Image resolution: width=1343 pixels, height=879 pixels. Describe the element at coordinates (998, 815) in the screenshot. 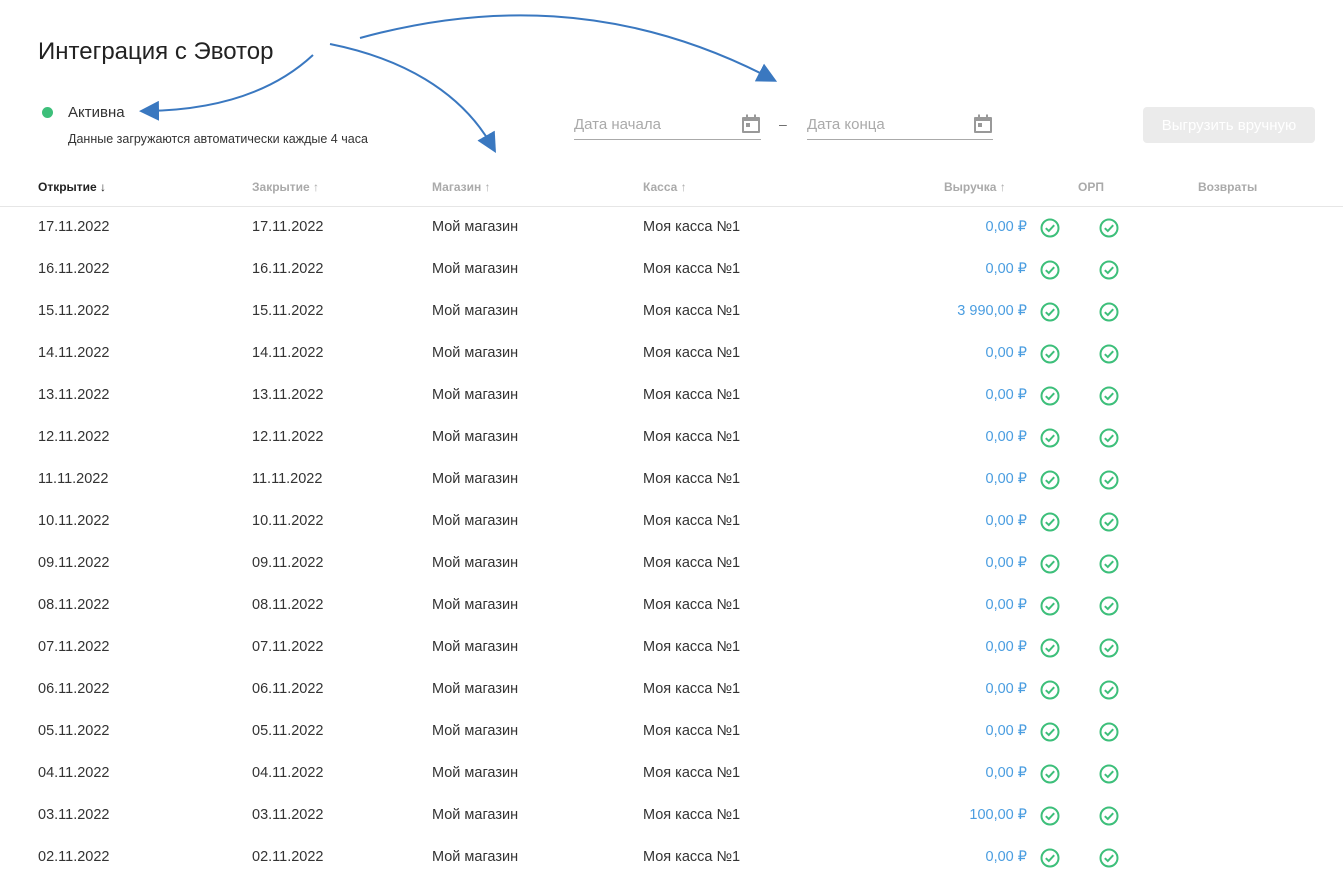

I see `cell-revenue: 100,00 ₽` at that location.